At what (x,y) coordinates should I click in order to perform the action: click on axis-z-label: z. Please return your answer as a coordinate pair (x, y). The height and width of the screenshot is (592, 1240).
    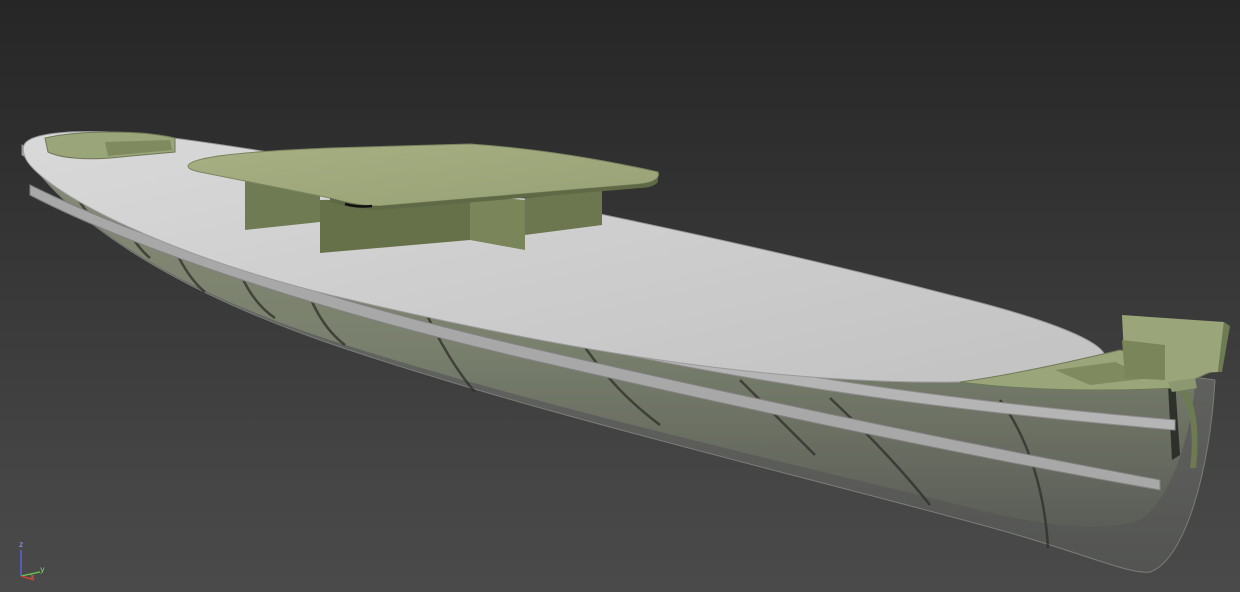
    Looking at the image, I should click on (21, 544).